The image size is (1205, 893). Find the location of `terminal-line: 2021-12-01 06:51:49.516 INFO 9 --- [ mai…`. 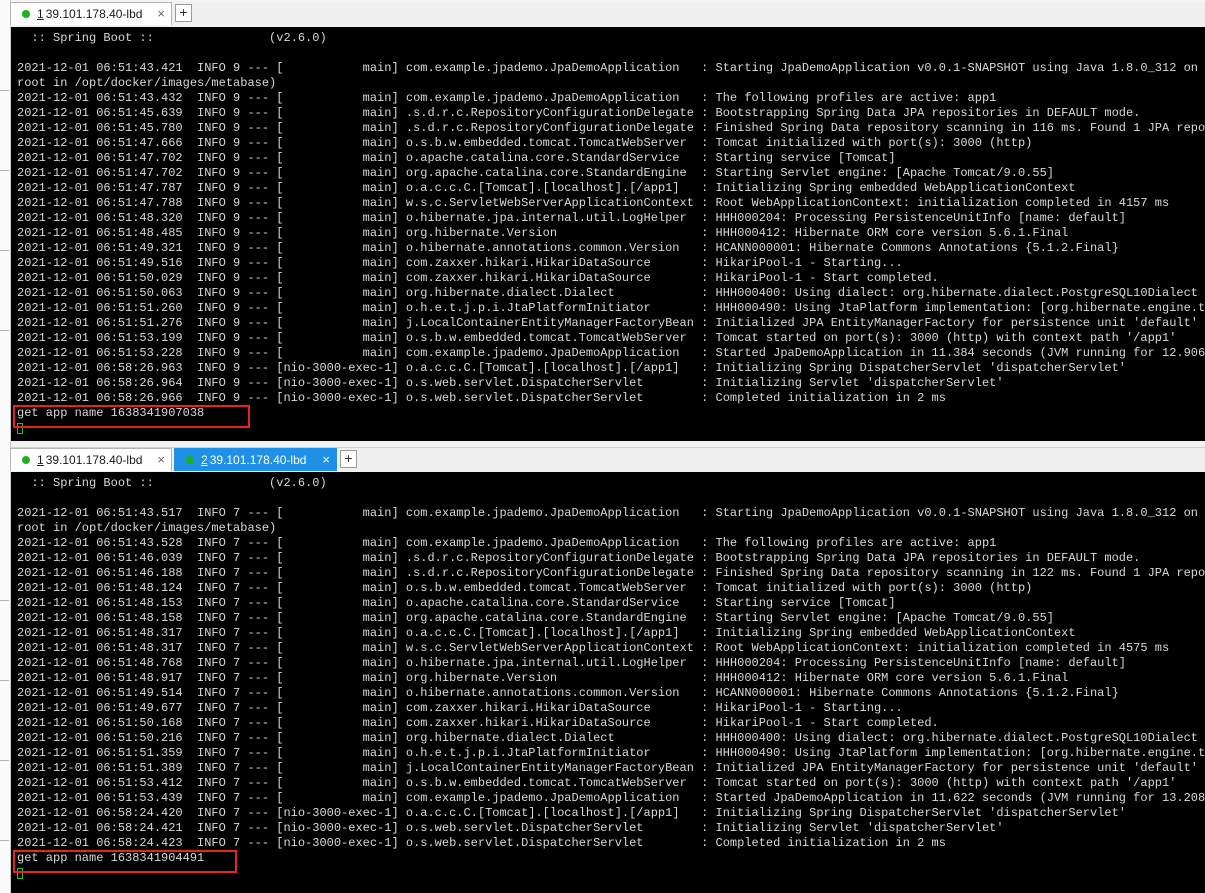

terminal-line: 2021-12-01 06:51:49.516 INFO 9 --- [ mai… is located at coordinates (460, 263).